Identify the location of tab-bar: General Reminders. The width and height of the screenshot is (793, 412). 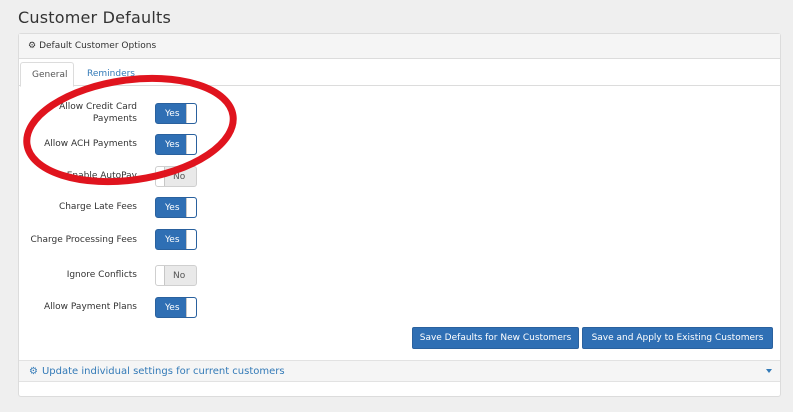
(399, 73).